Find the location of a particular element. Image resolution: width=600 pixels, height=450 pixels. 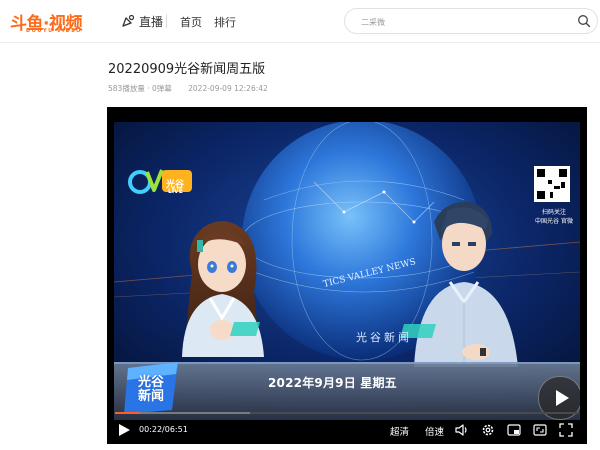

nav-live-link: 直播 is located at coordinates (141, 21).